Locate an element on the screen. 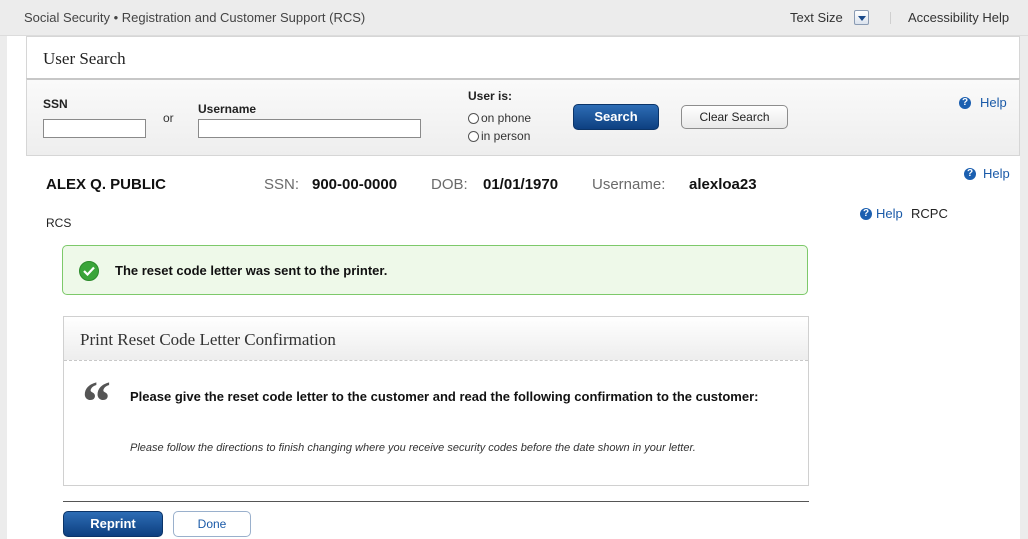 The height and width of the screenshot is (539, 1028). dob-info-label: DOB: is located at coordinates (449, 184).